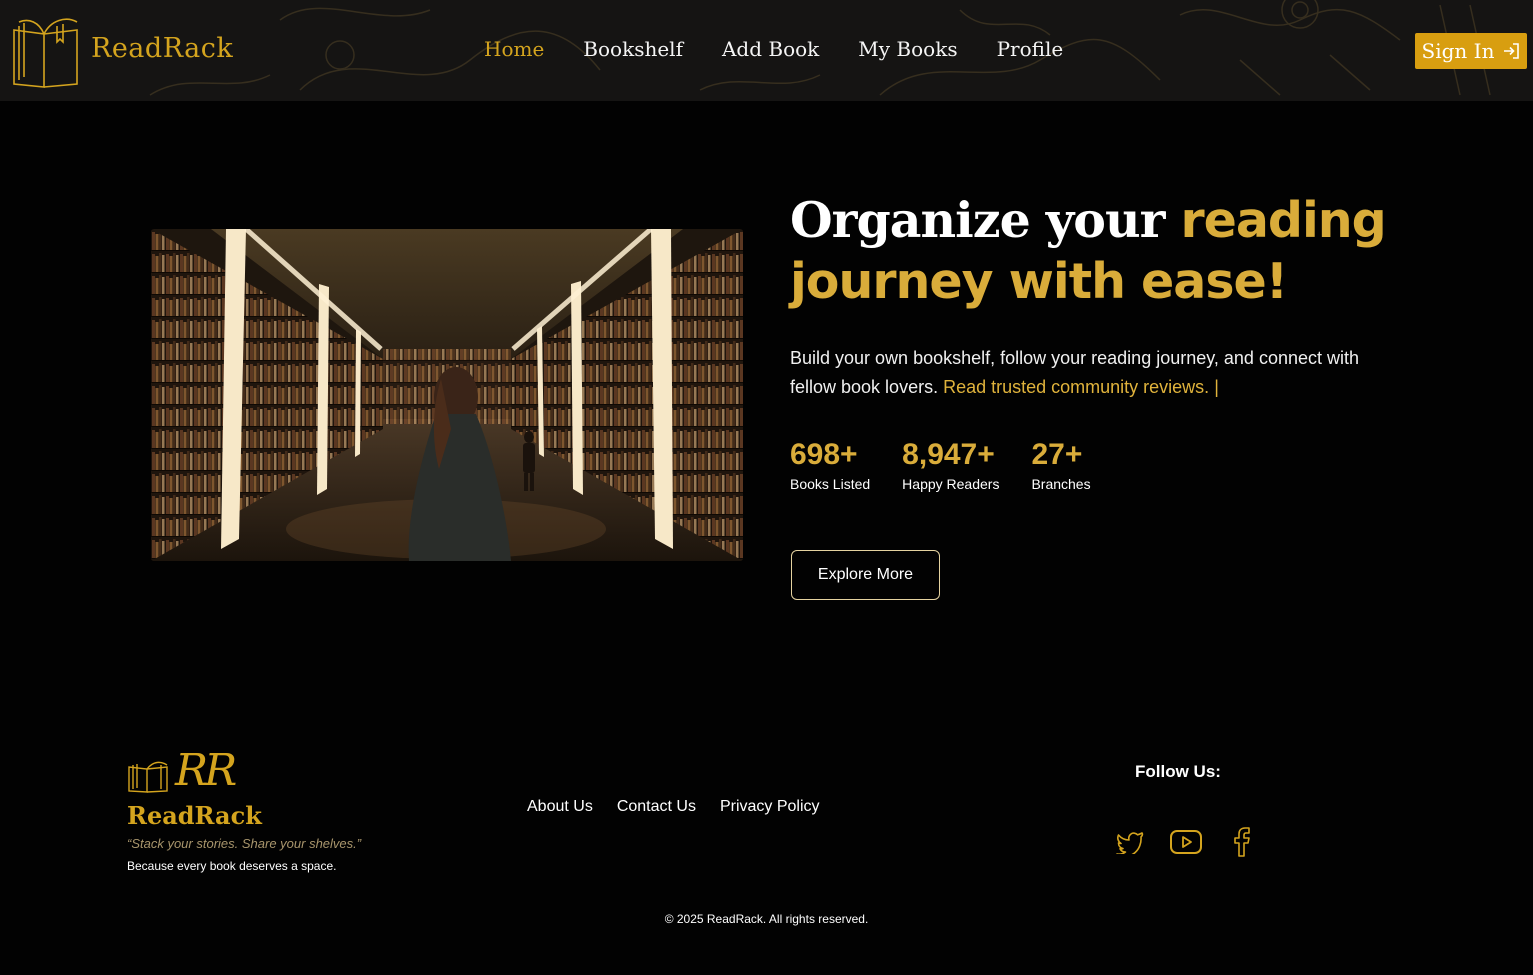 Image resolution: width=1533 pixels, height=975 pixels. I want to click on nav-add-book: Add Book, so click(770, 49).